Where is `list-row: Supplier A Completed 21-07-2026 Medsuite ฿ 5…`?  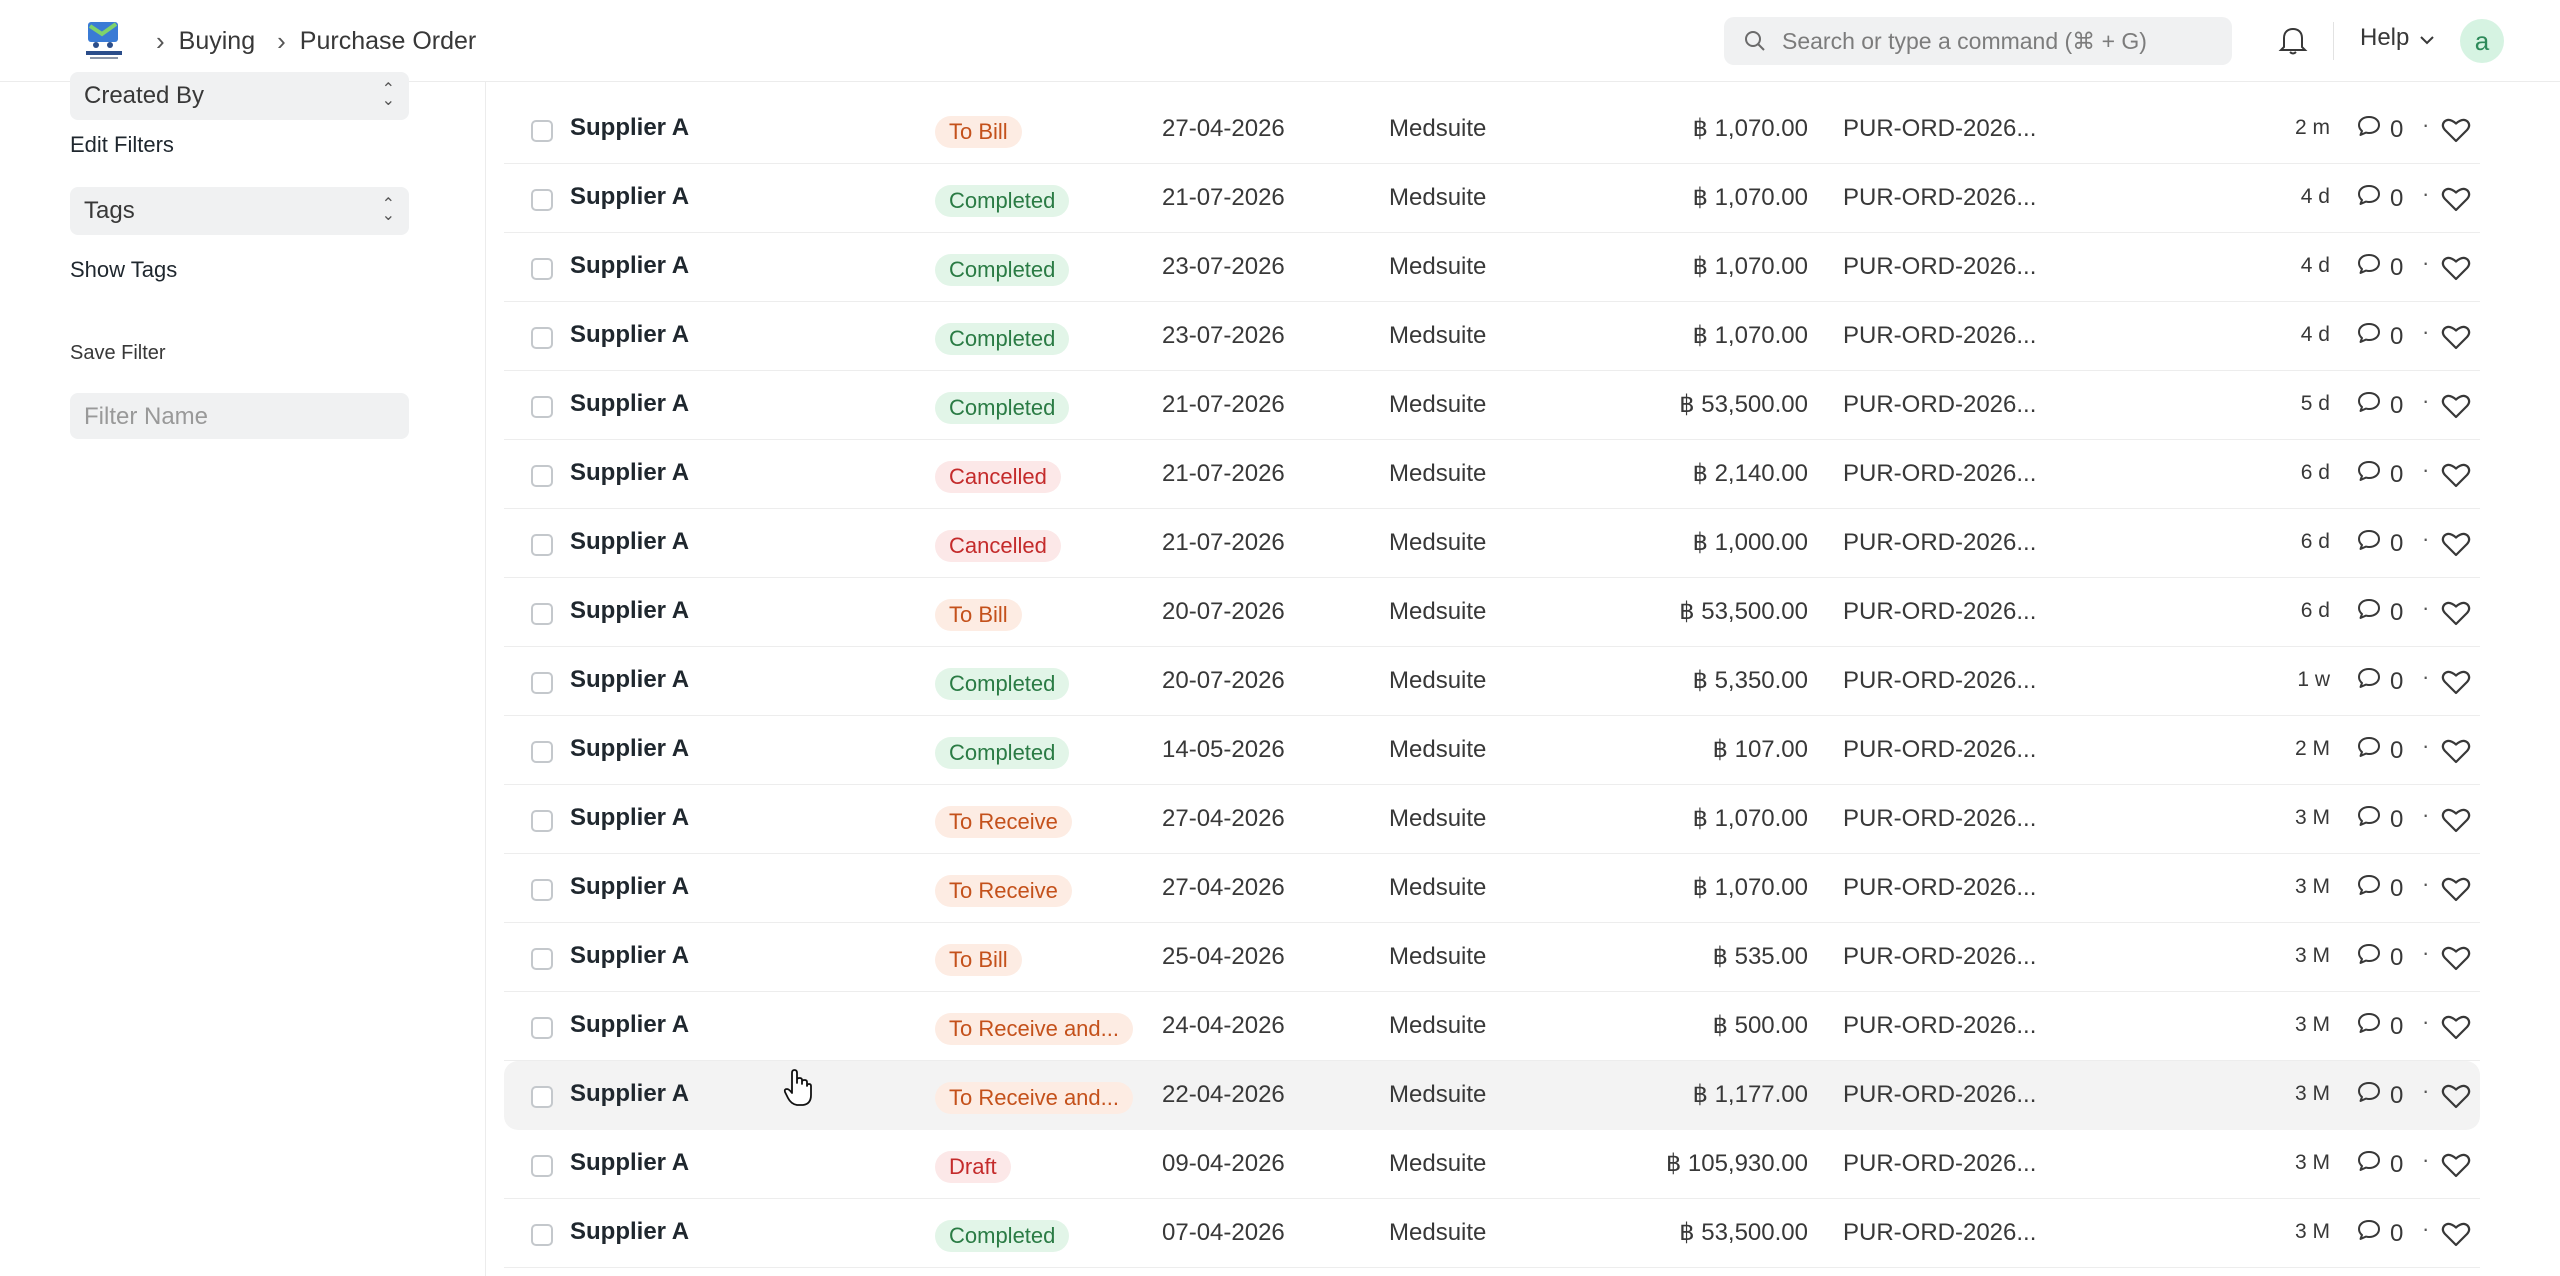
list-row: Supplier A Completed 21-07-2026 Medsuite ฿ 5… is located at coordinates (1492, 405).